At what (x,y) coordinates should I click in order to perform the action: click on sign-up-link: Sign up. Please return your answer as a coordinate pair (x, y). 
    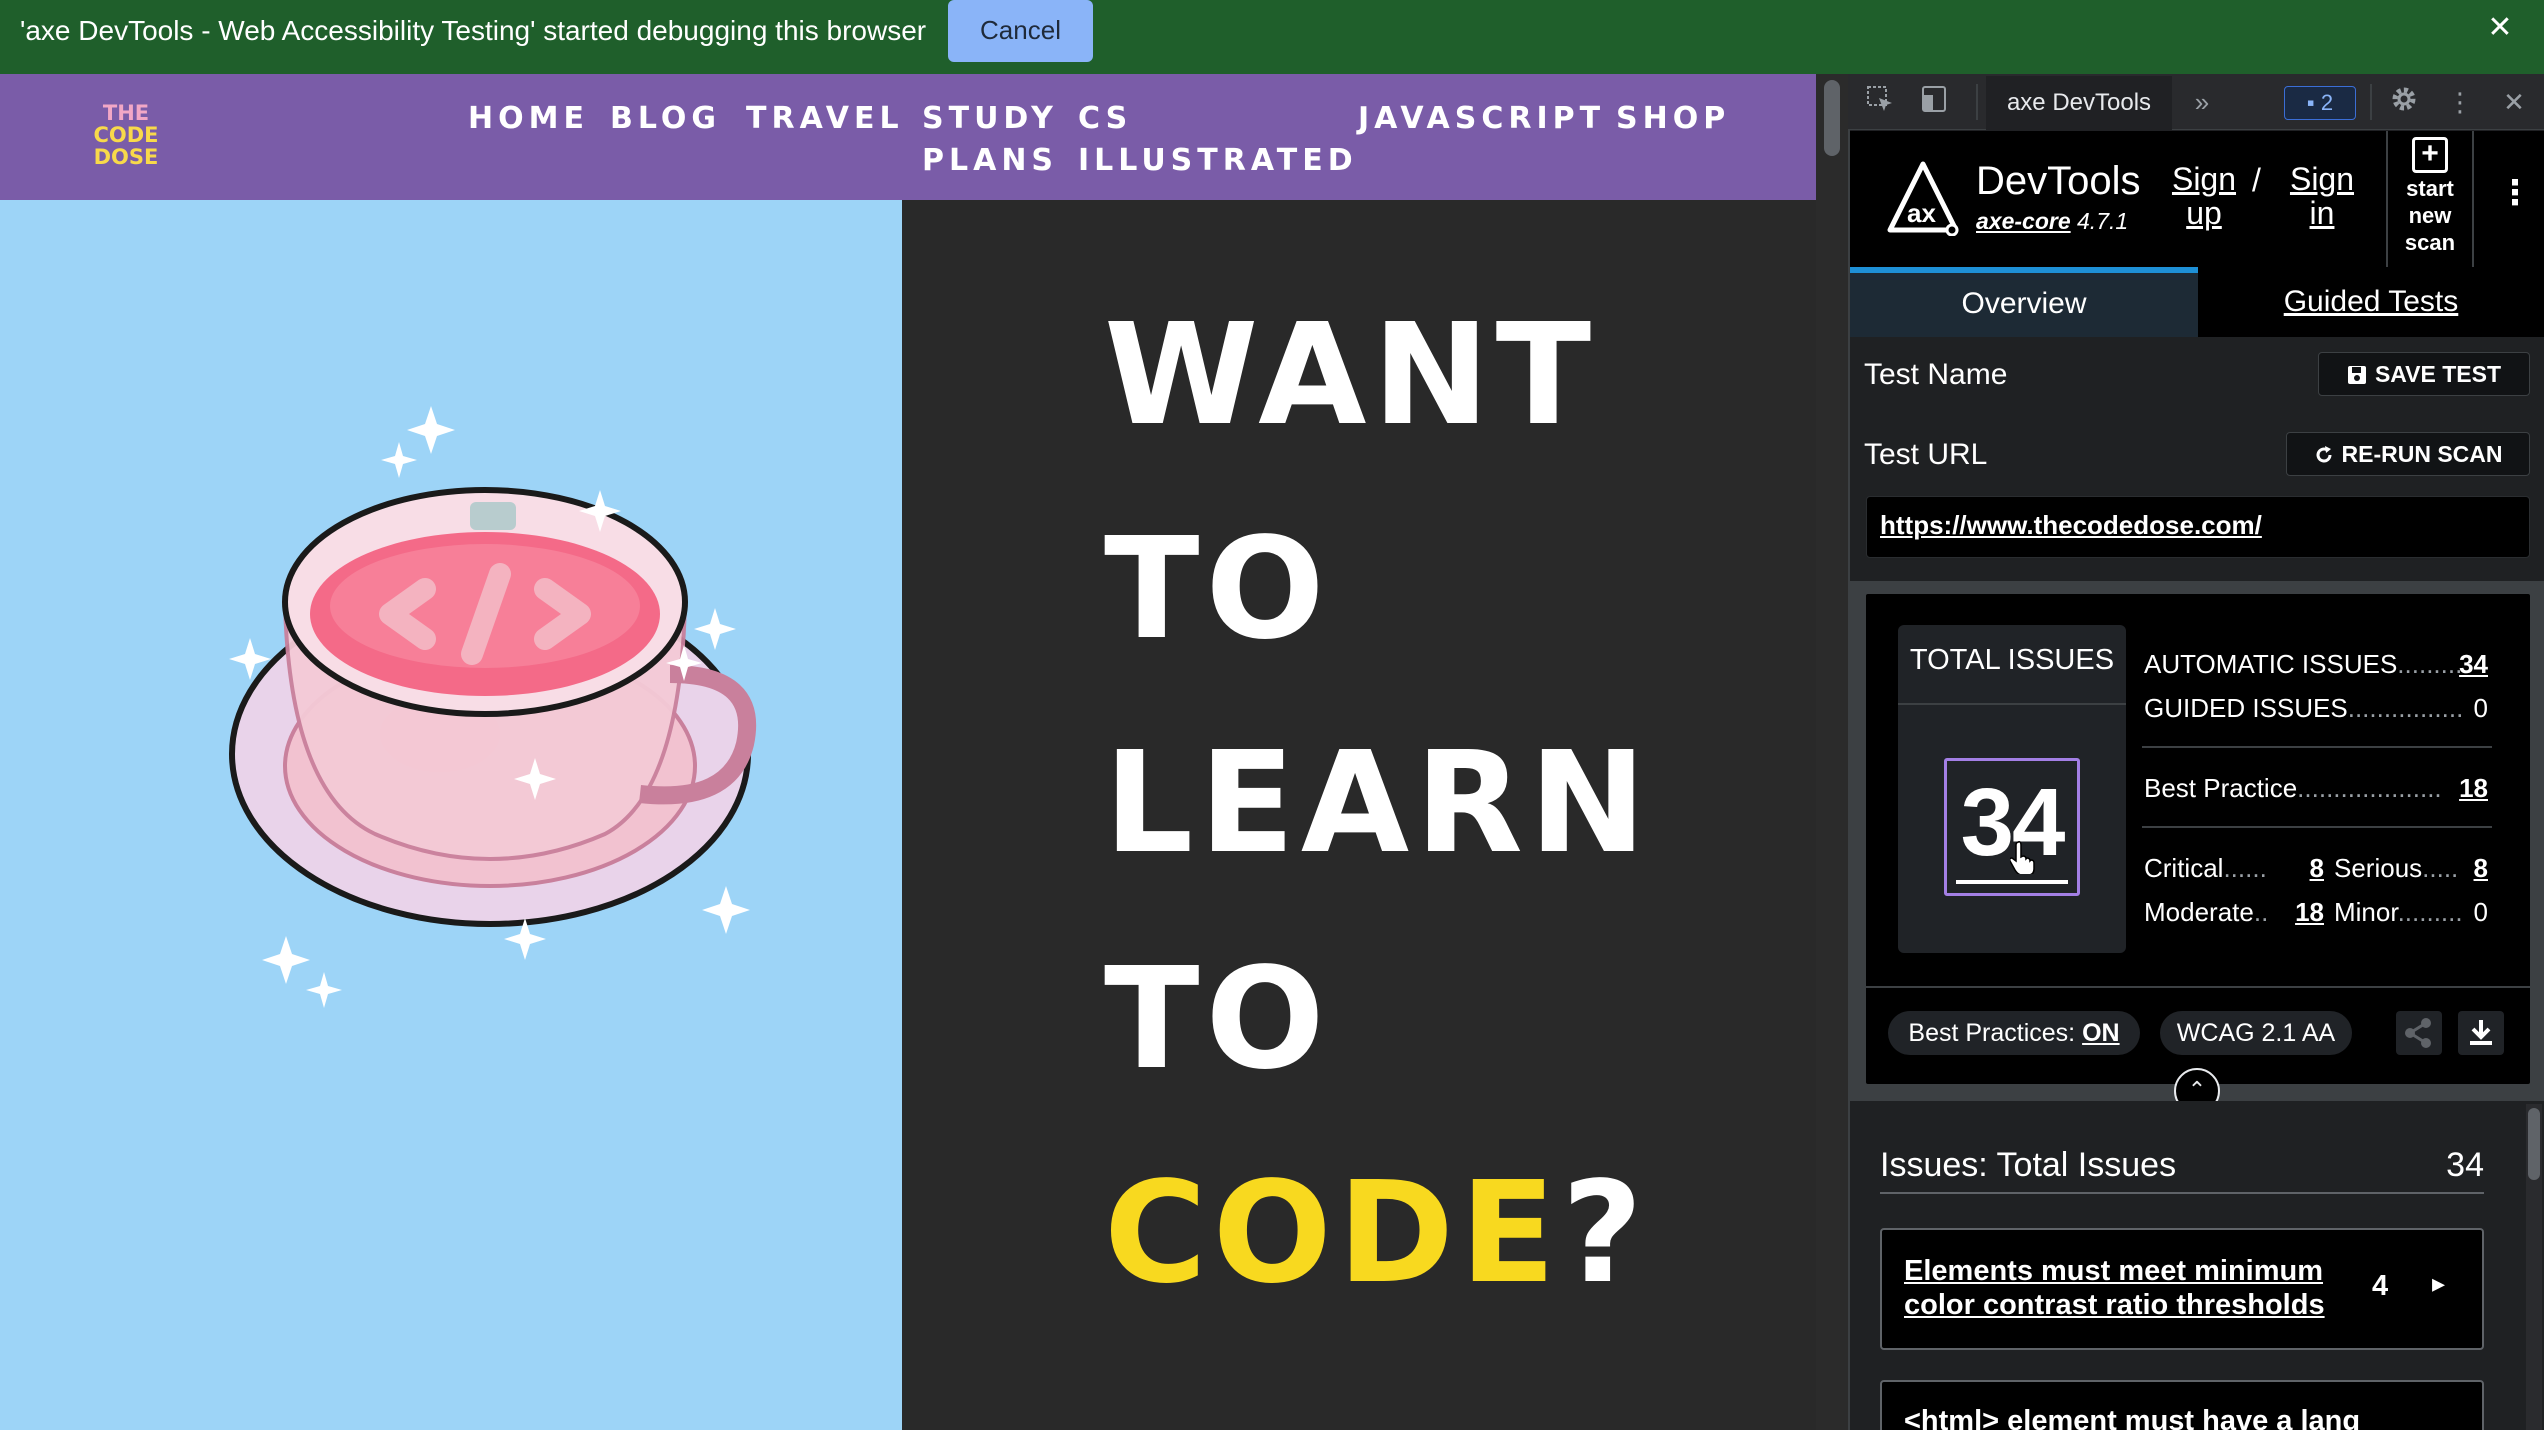
    Looking at the image, I should click on (2204, 196).